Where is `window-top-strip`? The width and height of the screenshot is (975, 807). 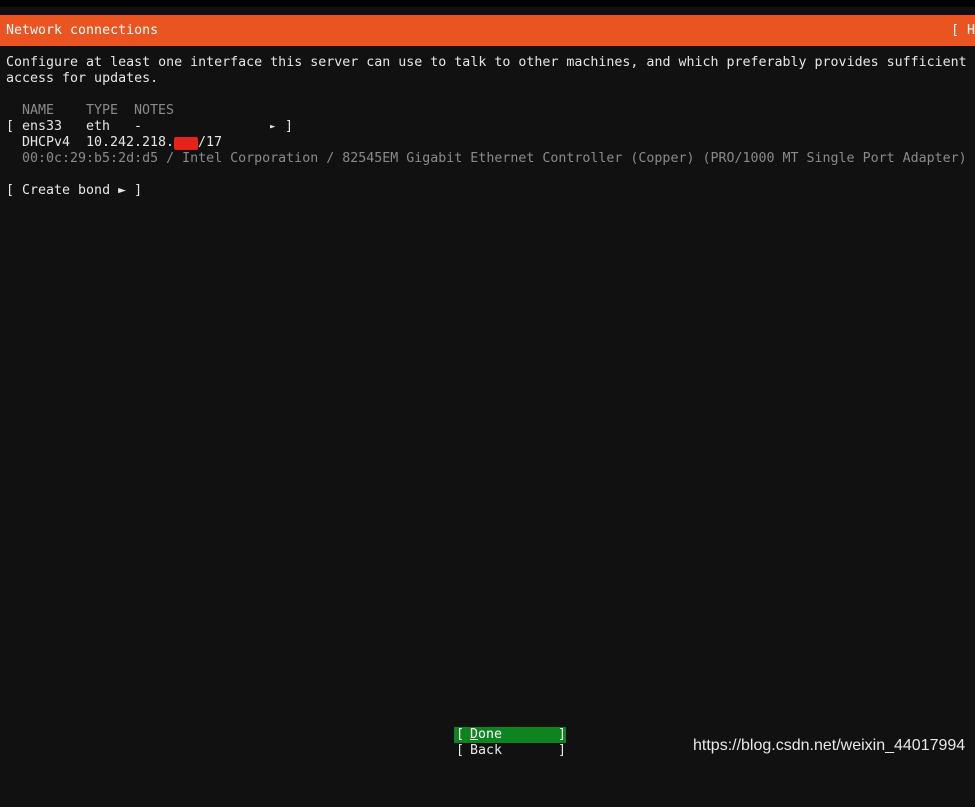
window-top-strip is located at coordinates (487, 3).